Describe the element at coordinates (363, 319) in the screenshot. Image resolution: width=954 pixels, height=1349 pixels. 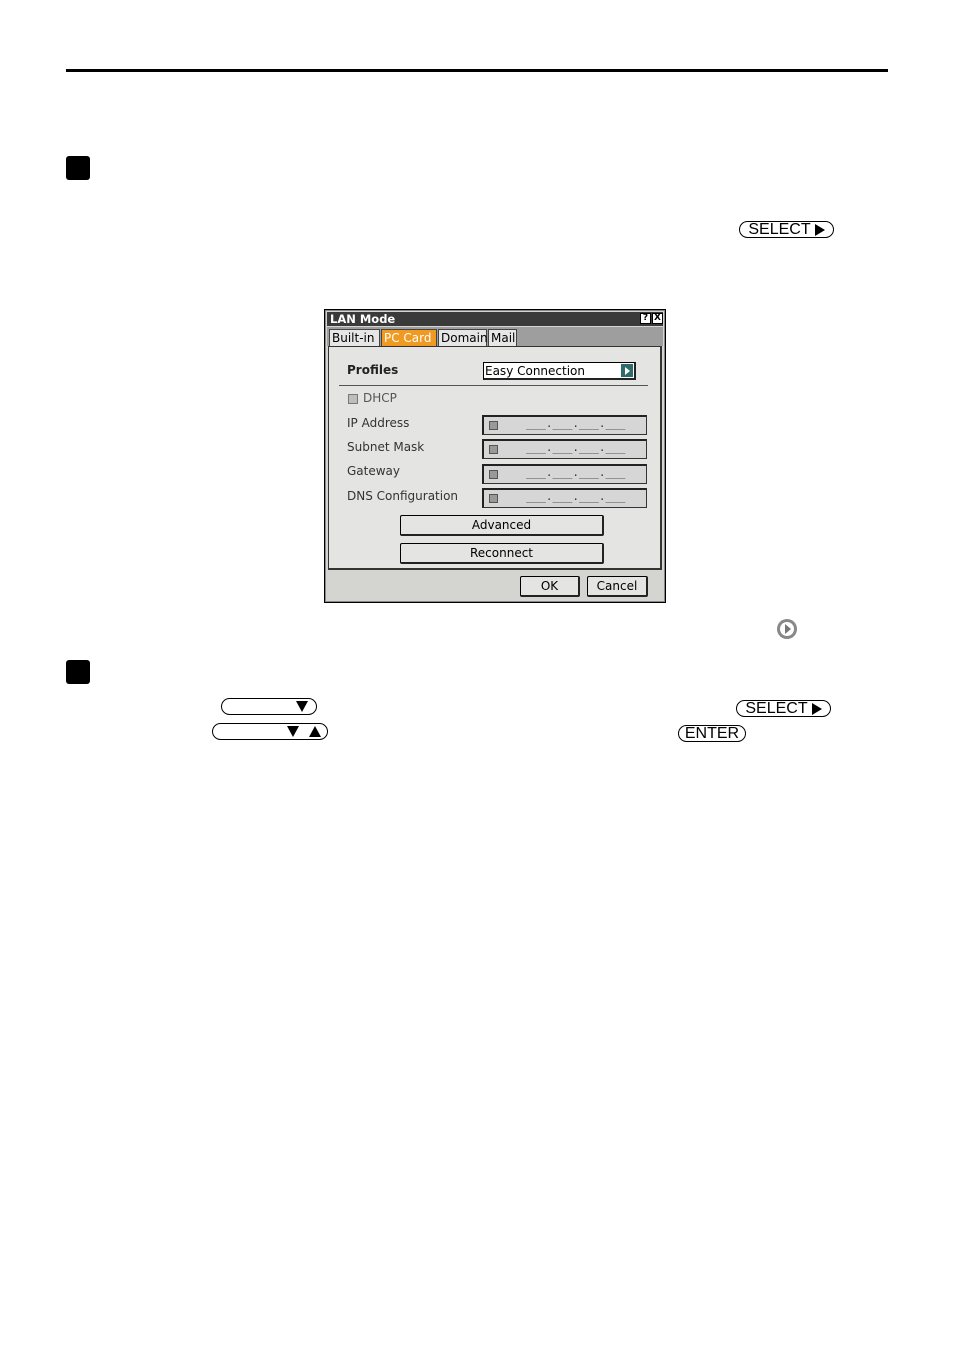
I see `dialog-title: LAN Mode` at that location.